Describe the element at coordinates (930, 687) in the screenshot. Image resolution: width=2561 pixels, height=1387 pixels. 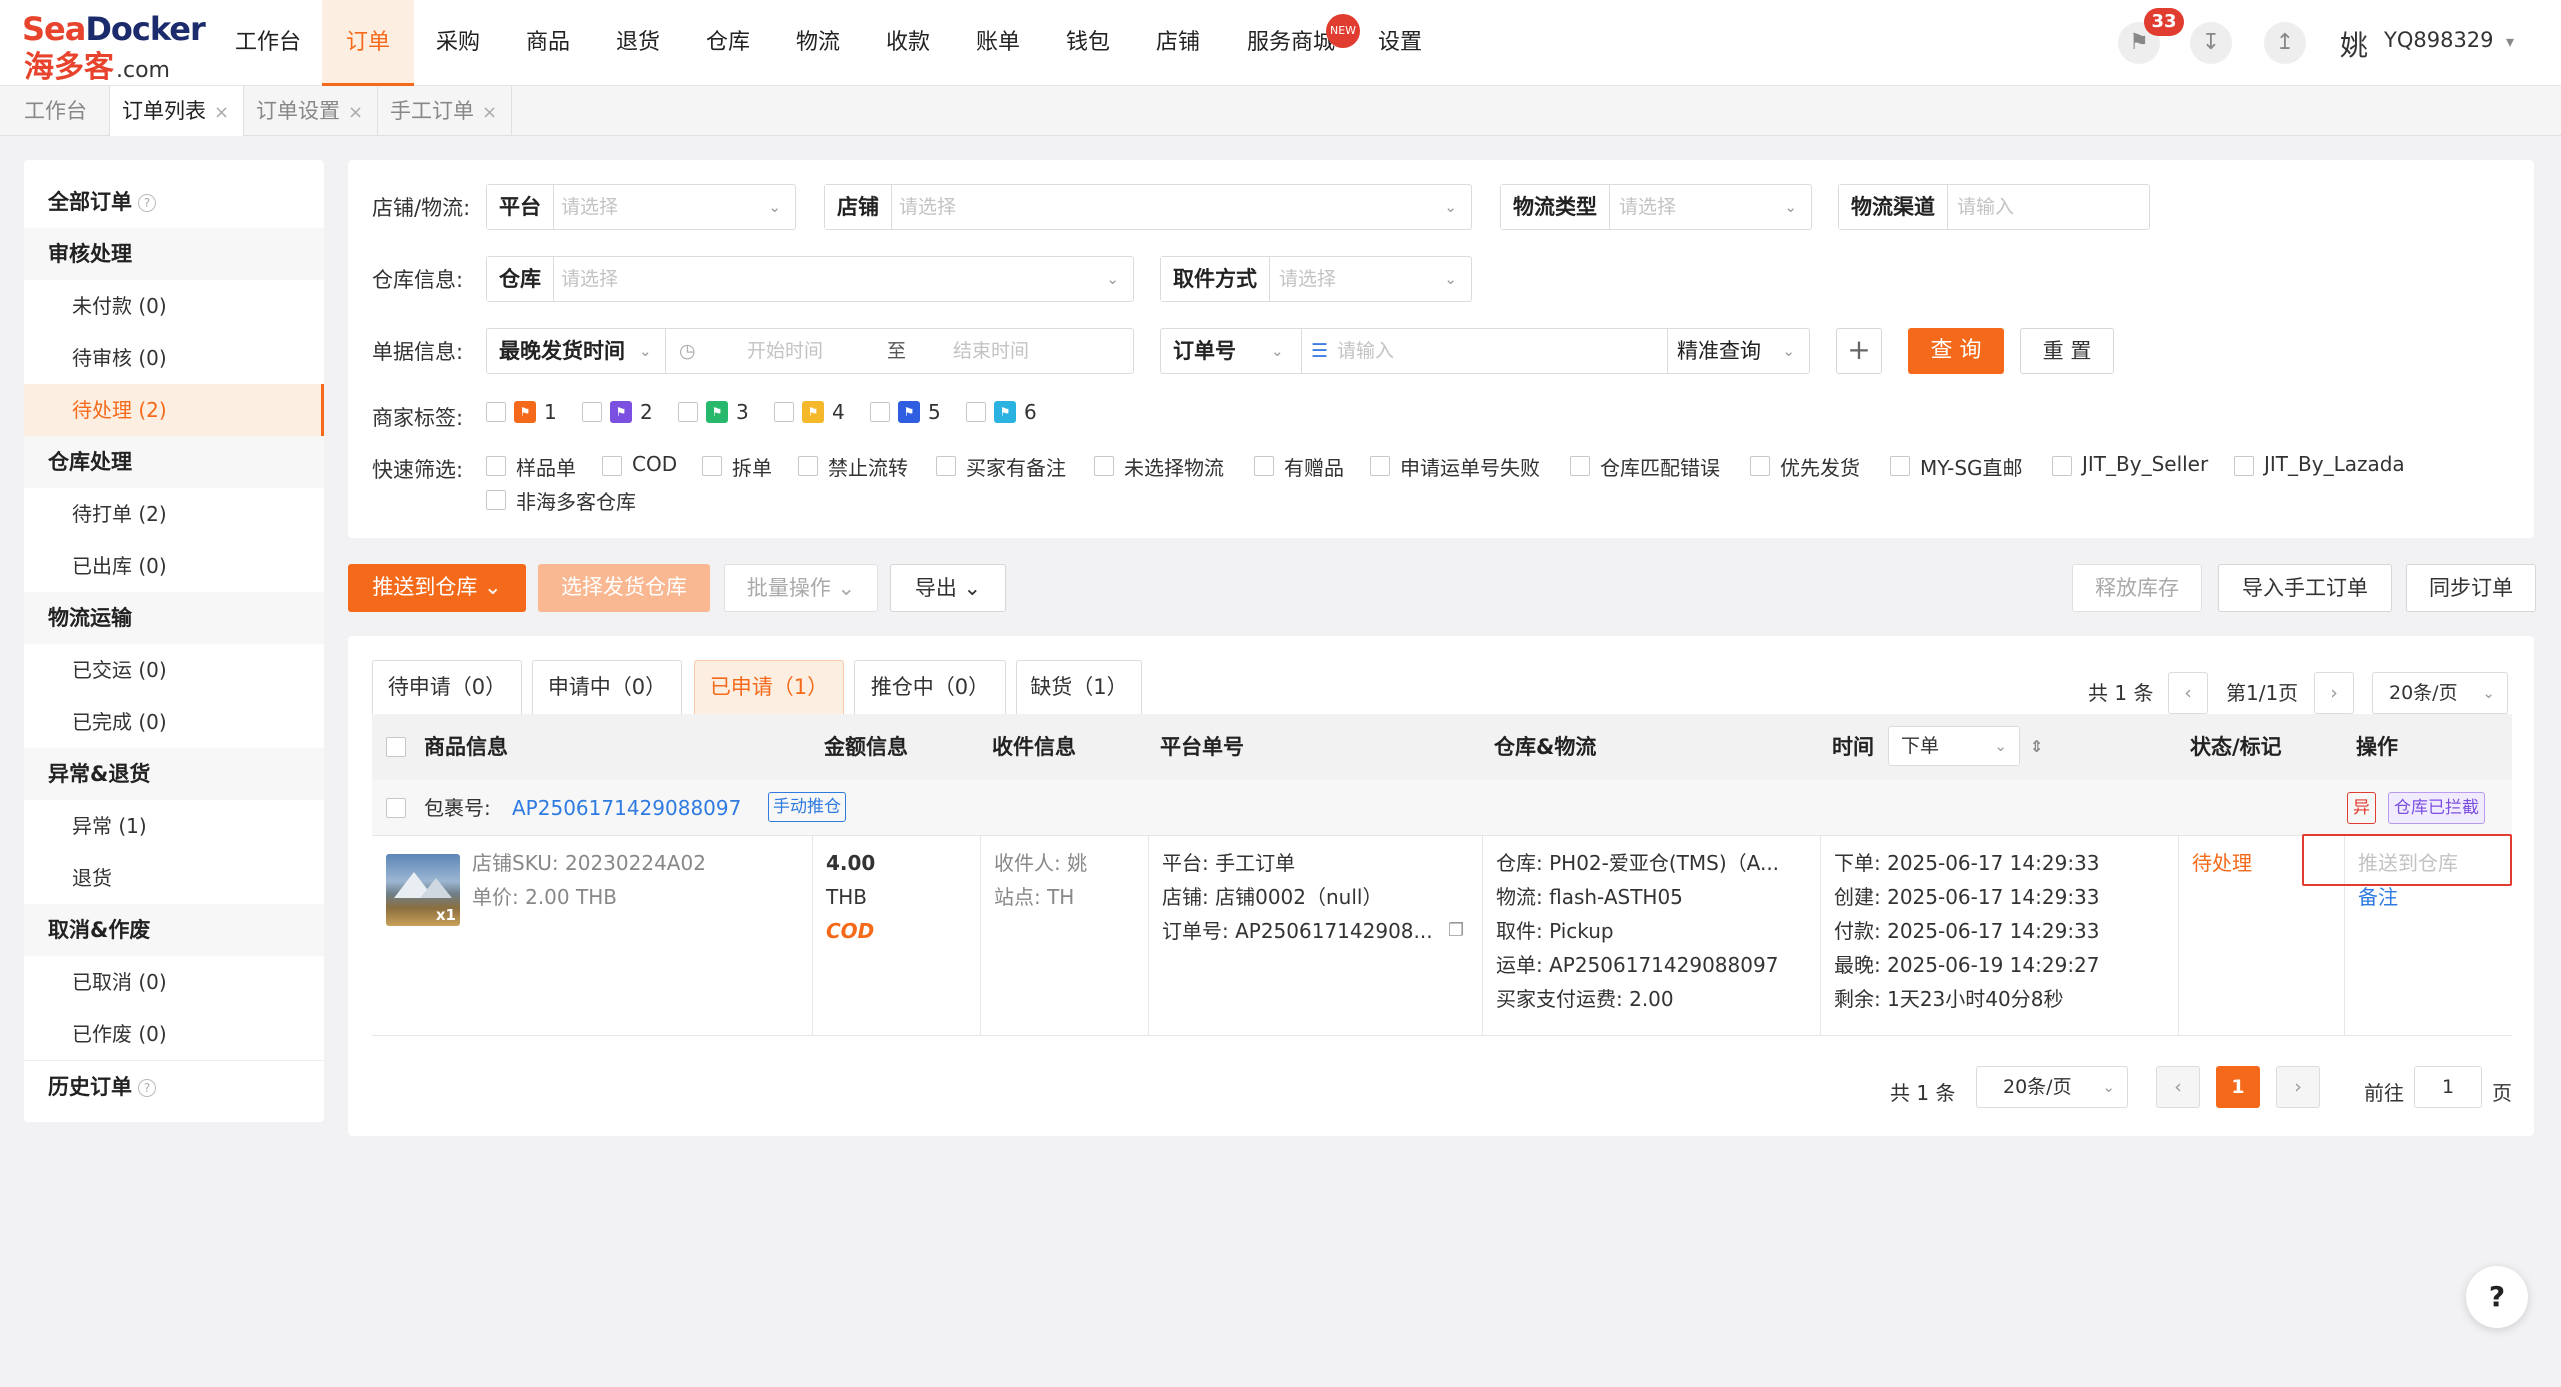
I see `tab-pushing: 推仓中（0）` at that location.